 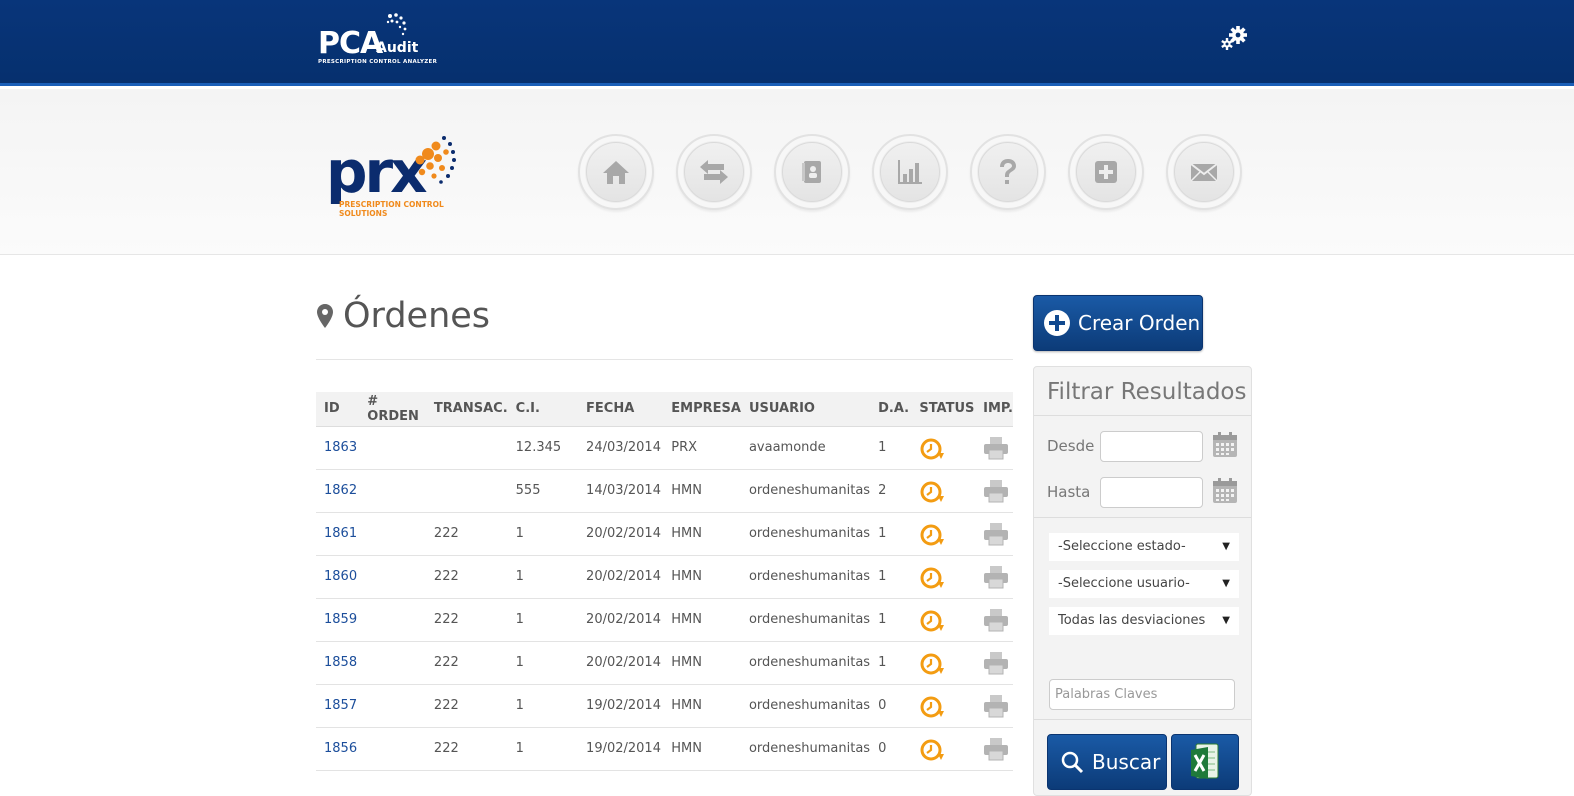 I want to click on cell-id: 1861, so click(x=338, y=534).